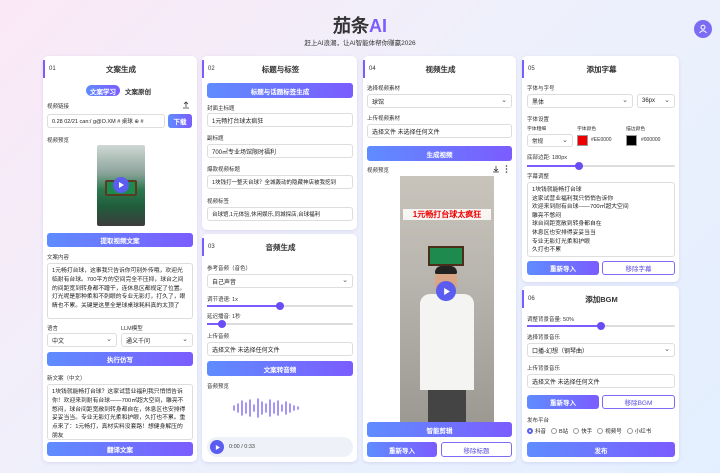 The image size is (720, 473). What do you see at coordinates (229, 269) in the screenshot?
I see `voice-label: 参考音频（音色）` at bounding box center [229, 269].